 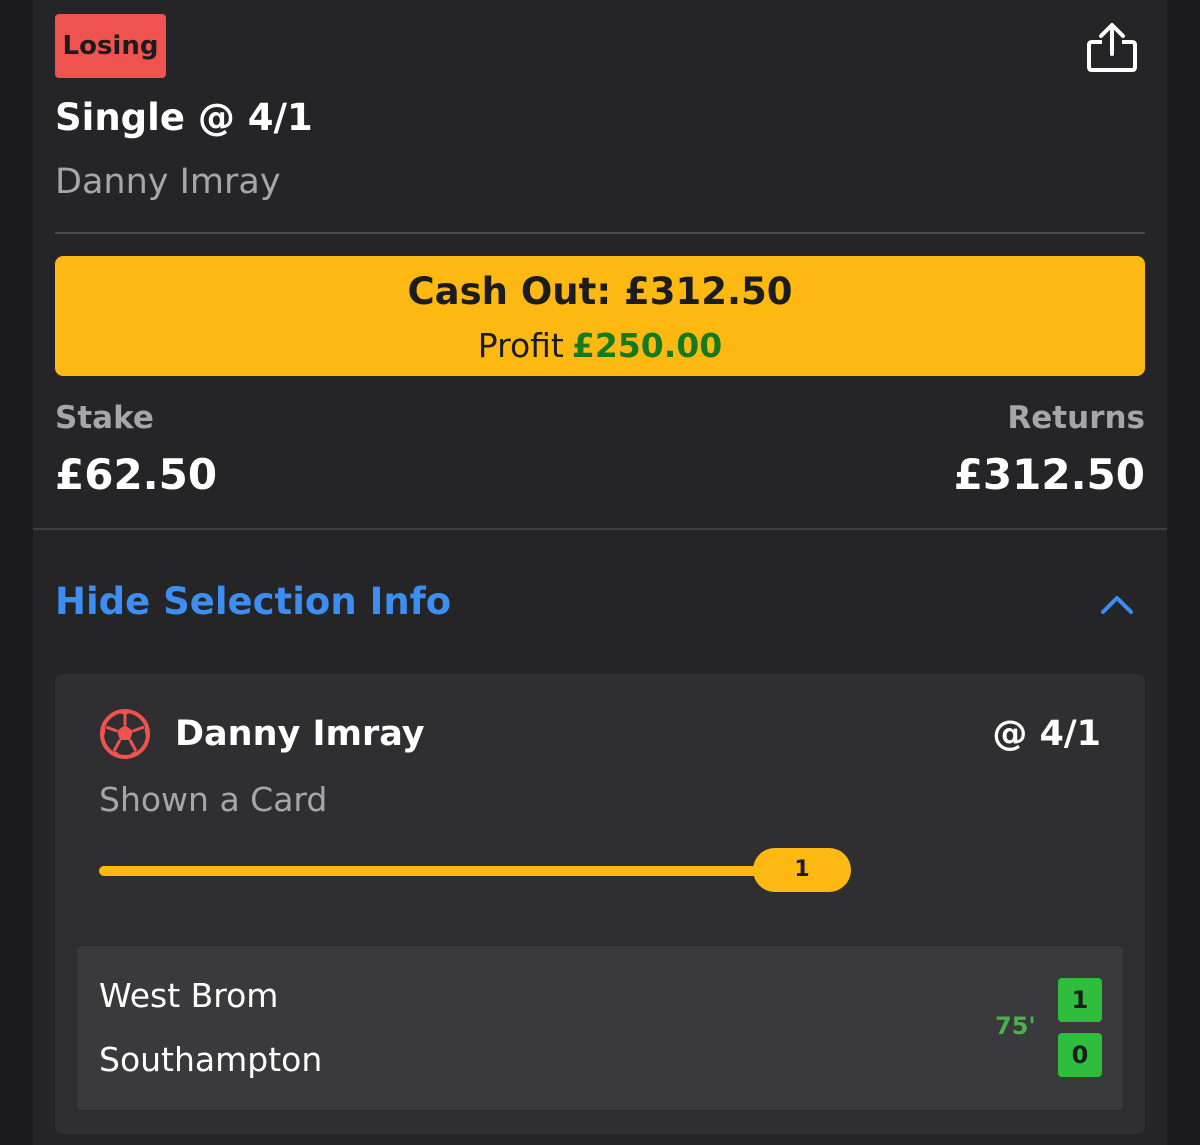 What do you see at coordinates (1080, 1000) in the screenshot?
I see `home-score: 1` at bounding box center [1080, 1000].